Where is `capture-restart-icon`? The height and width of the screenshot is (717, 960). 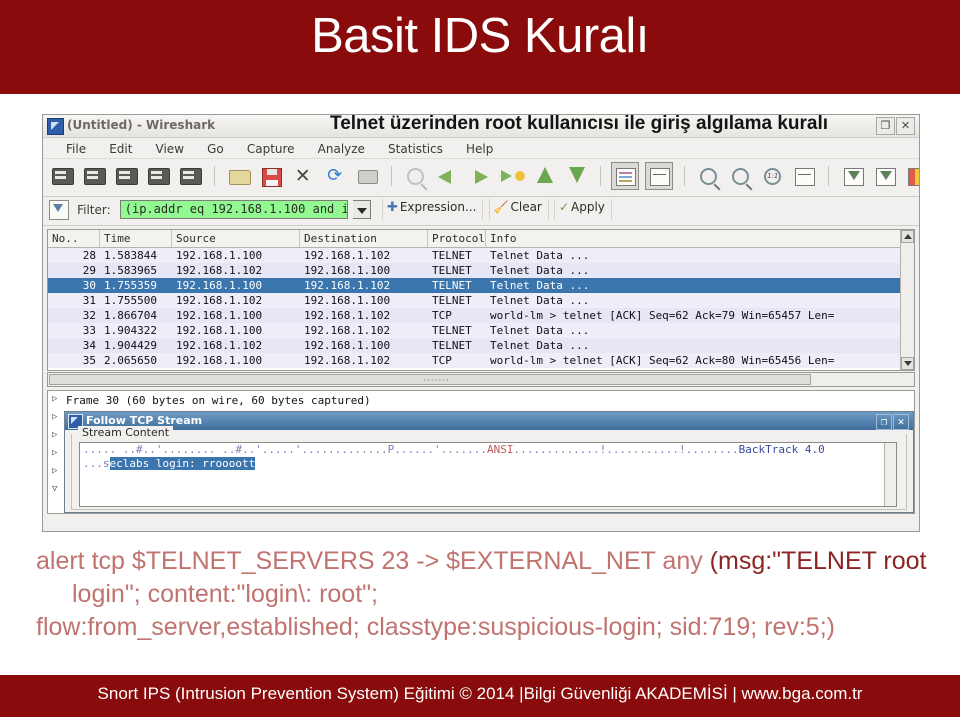 capture-restart-icon is located at coordinates (190, 176).